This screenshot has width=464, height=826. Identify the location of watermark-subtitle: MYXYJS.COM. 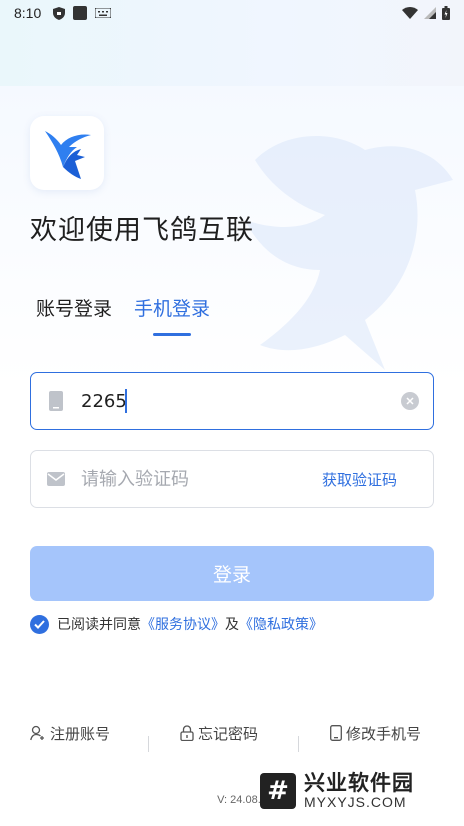
(355, 802).